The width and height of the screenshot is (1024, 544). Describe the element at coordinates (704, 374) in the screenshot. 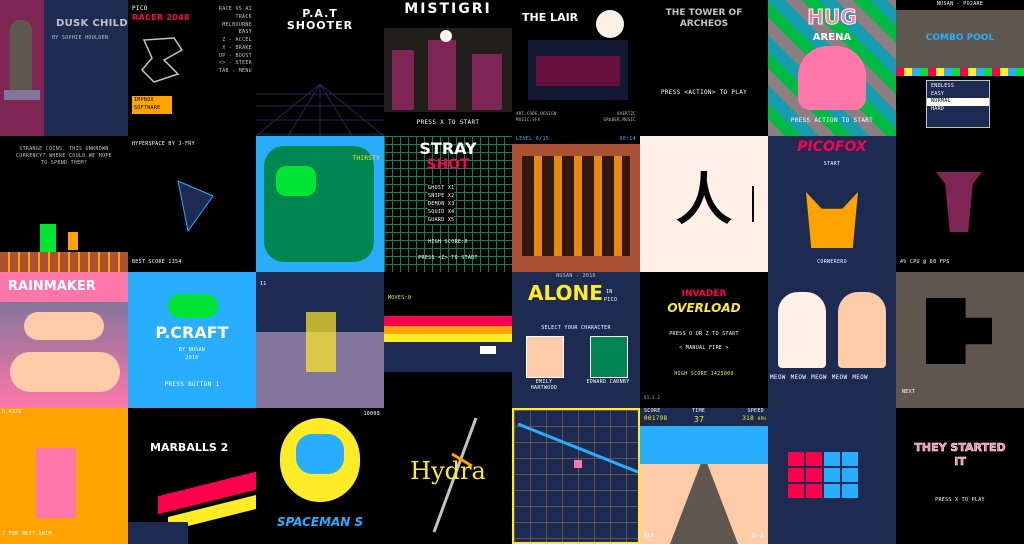

I see `high-score: HIGH SCORE 1425000` at that location.